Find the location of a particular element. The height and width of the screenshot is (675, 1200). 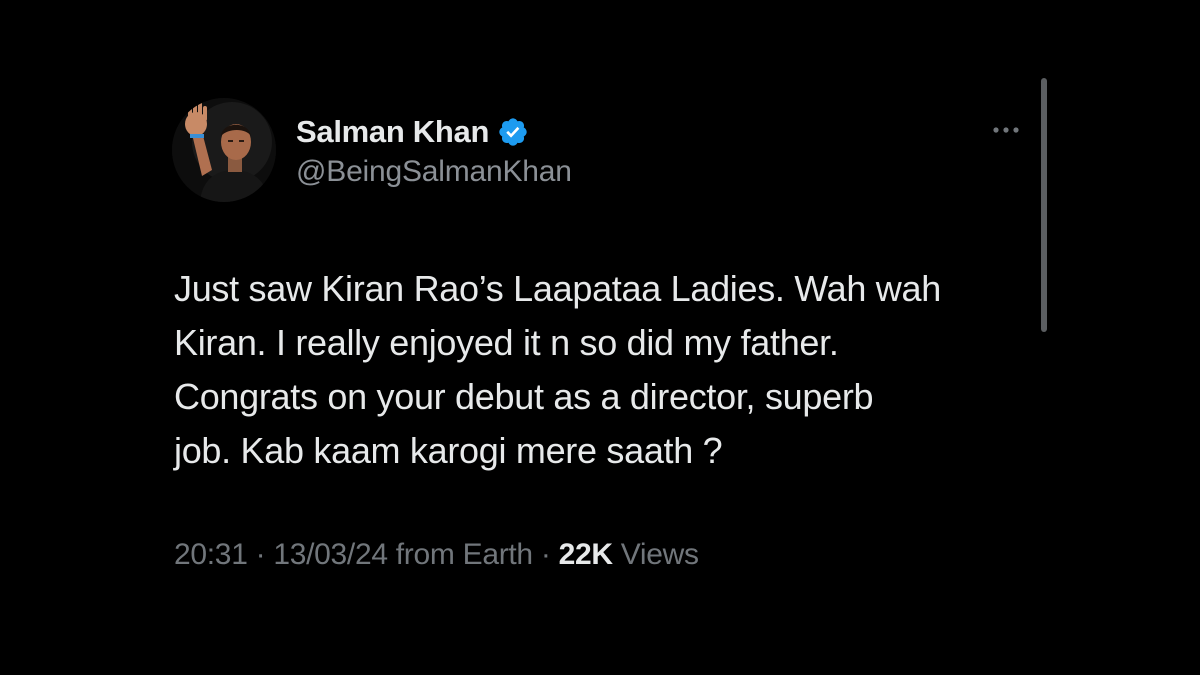

tweet-date: 13/03/24 is located at coordinates (330, 554).